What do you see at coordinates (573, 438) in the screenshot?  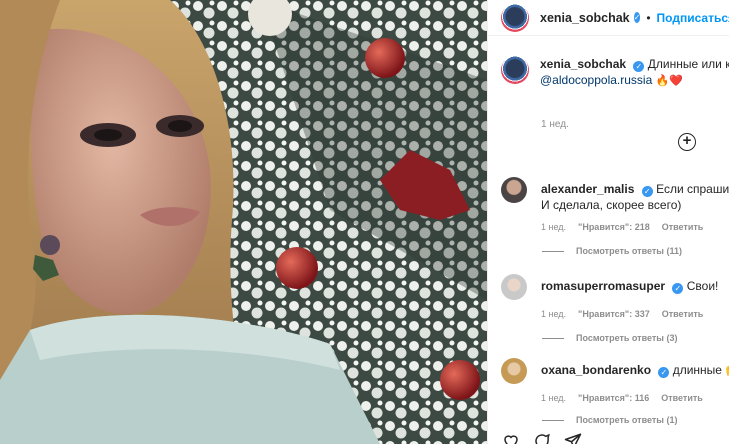 I see `share-icon` at bounding box center [573, 438].